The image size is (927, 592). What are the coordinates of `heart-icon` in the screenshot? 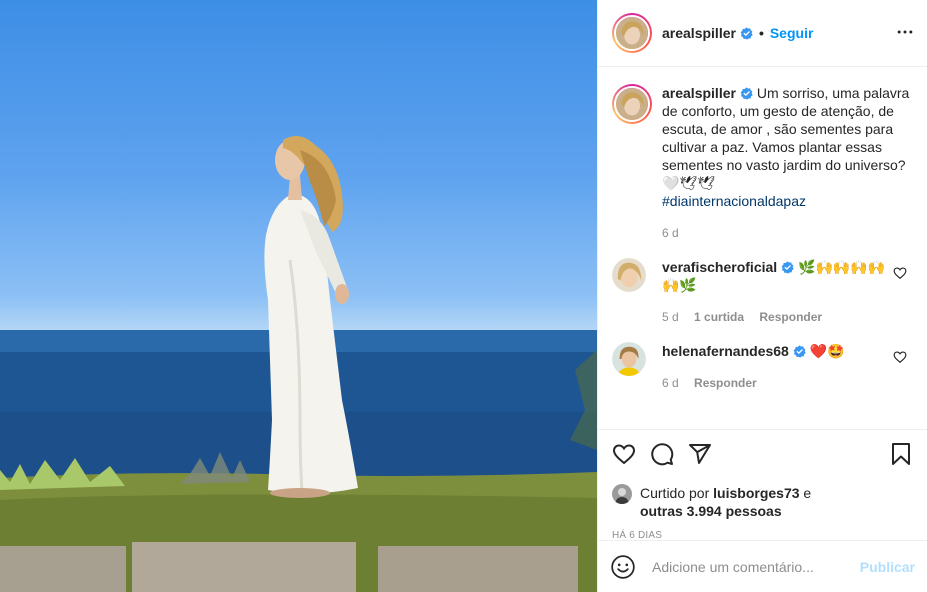 It's located at (624, 454).